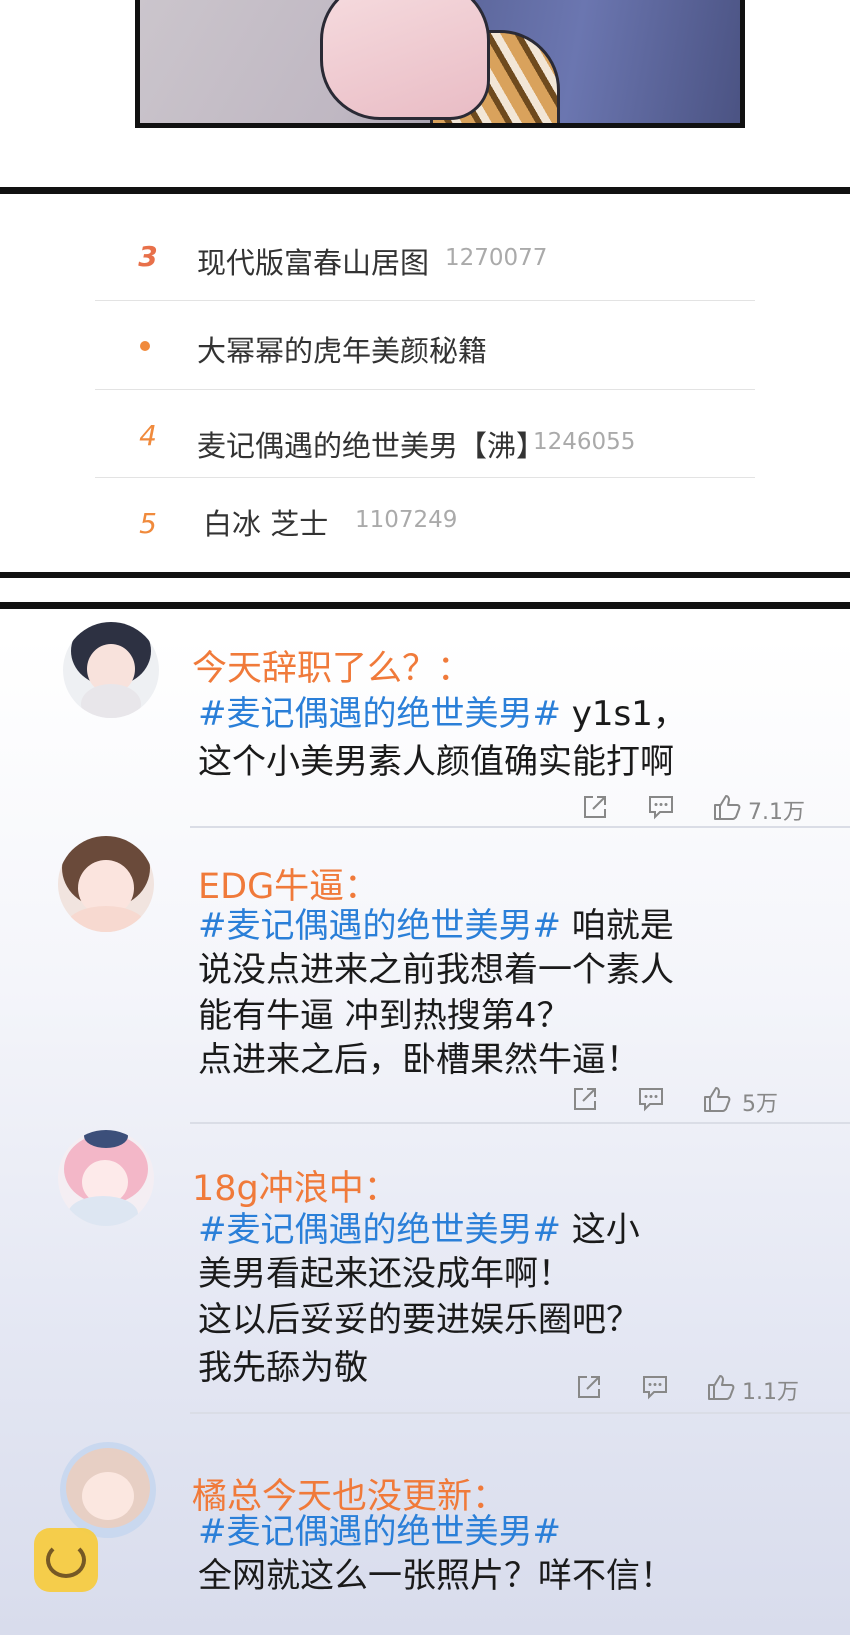  What do you see at coordinates (66, 1560) in the screenshot?
I see `watermark-logo-icon` at bounding box center [66, 1560].